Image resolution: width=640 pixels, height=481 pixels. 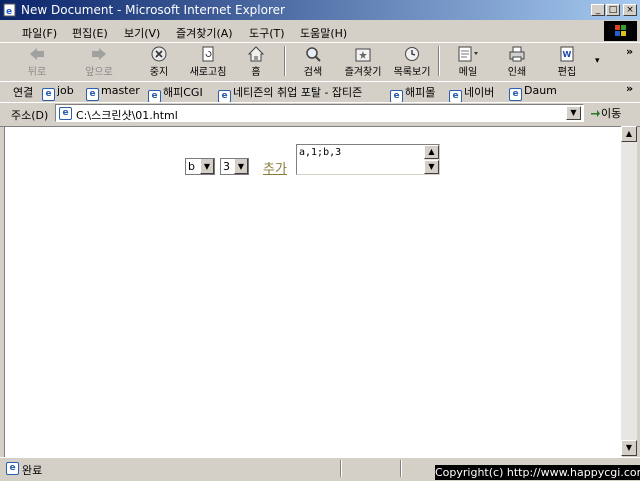 What do you see at coordinates (256, 54) in the screenshot?
I see `home-icon` at bounding box center [256, 54].